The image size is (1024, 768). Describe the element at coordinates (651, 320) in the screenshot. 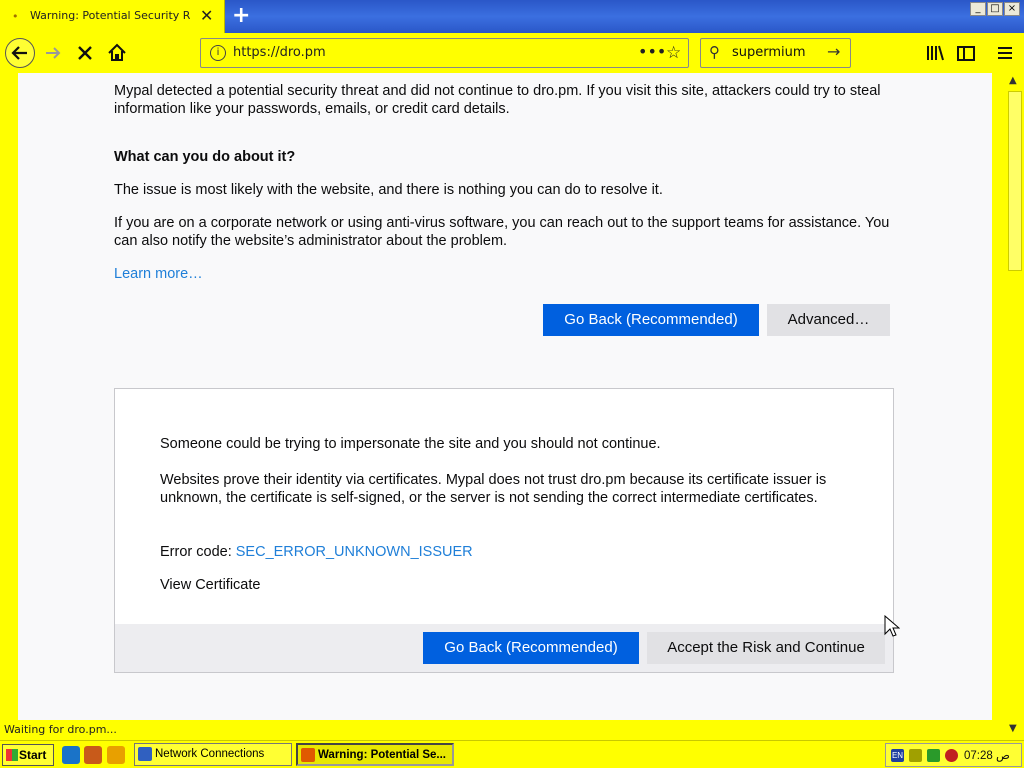

I see `go-back-button: Go Back (Recommended)` at that location.